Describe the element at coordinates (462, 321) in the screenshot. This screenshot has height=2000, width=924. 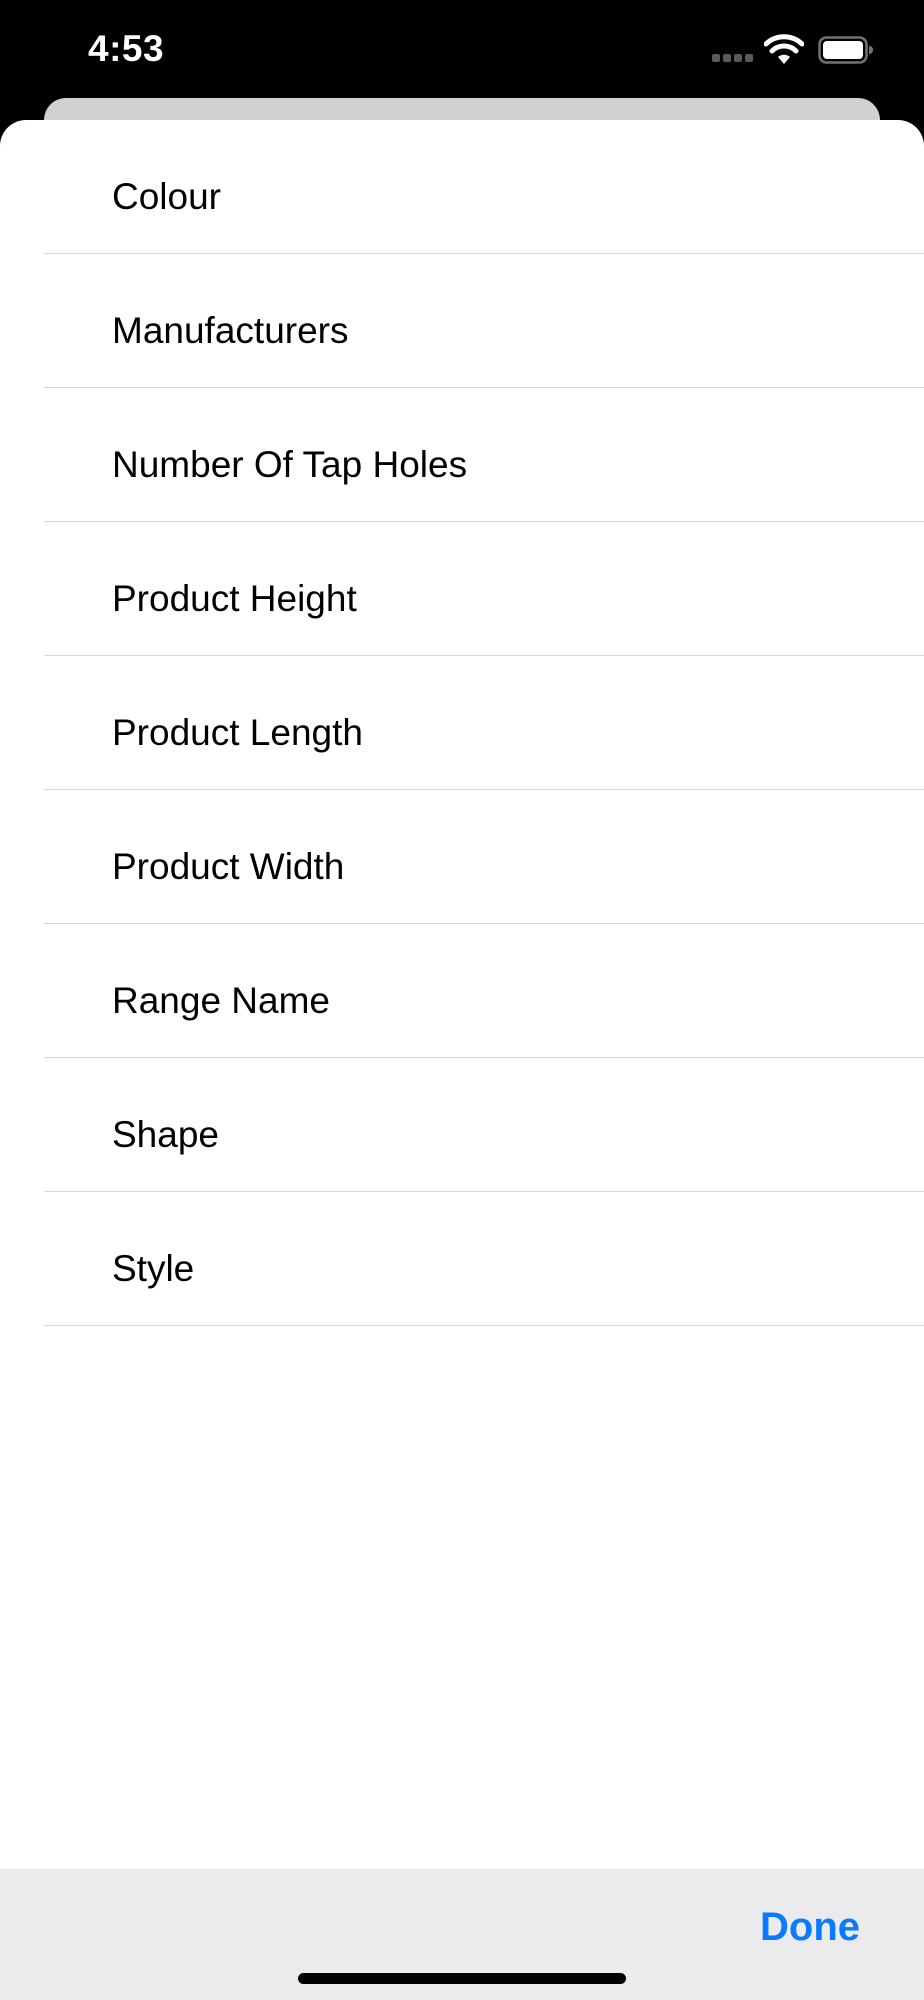
I see `option-row-manufacturers: Manufacturers` at that location.